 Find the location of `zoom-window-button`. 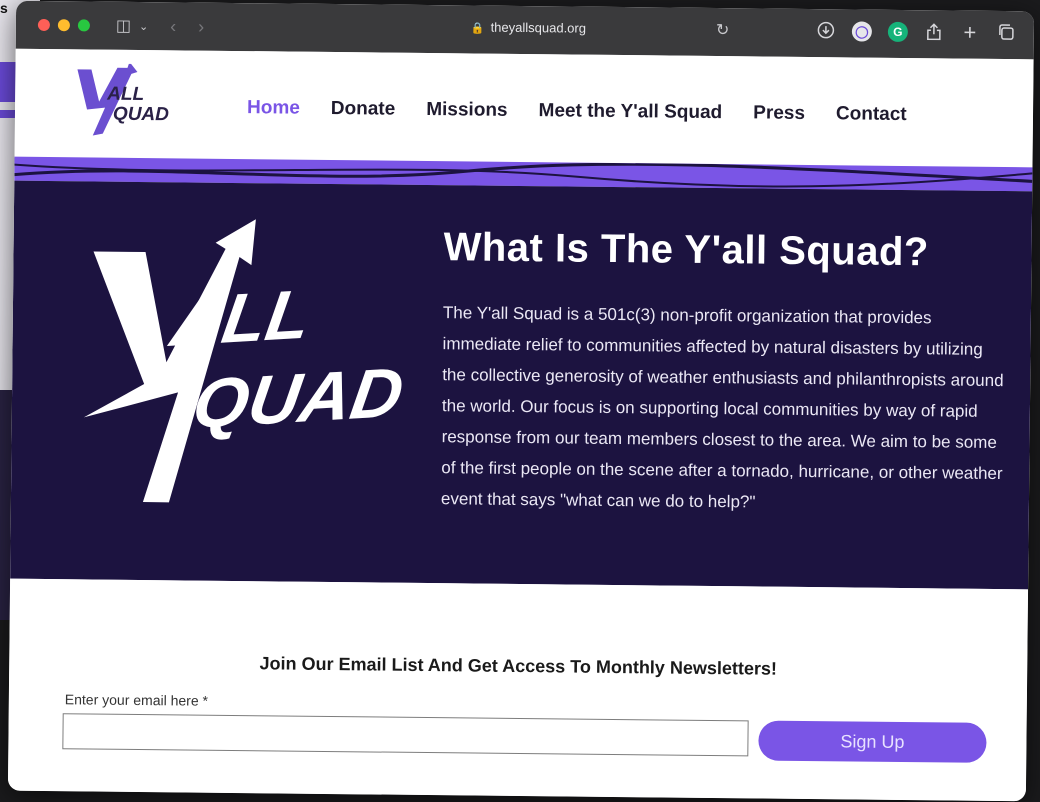

zoom-window-button is located at coordinates (83, 25).